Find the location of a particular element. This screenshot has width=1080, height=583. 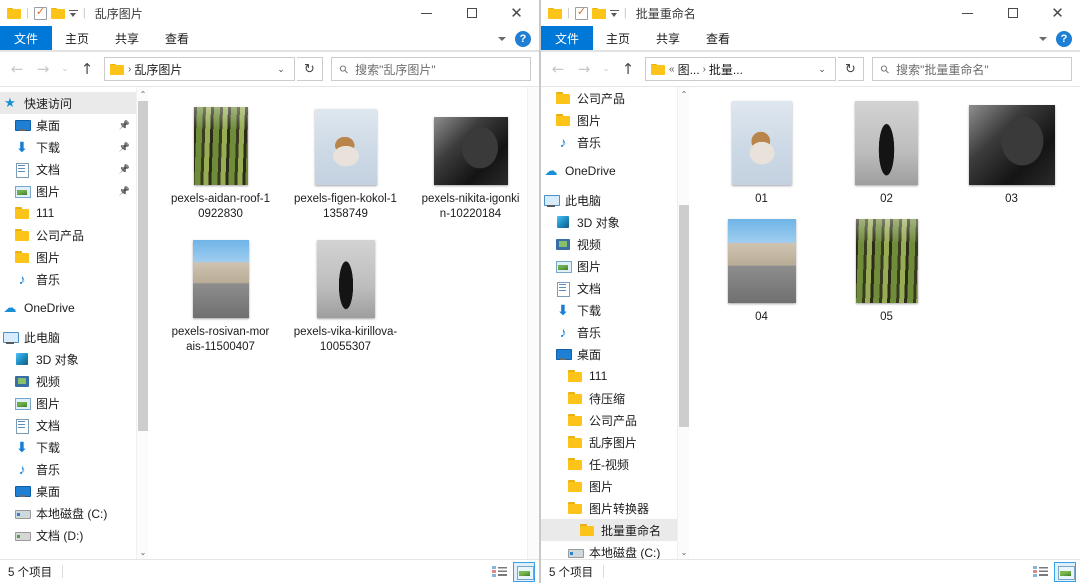

nav-scrollbar-right: ⌃ ⌄ is located at coordinates (683, 323).